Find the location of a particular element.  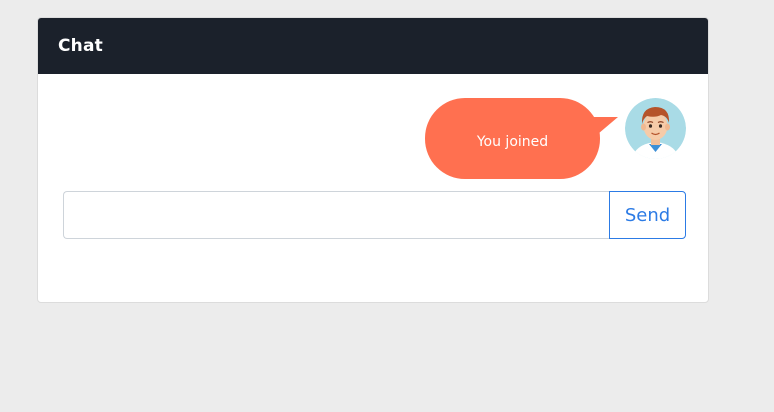

bubble-tail is located at coordinates (605, 128).